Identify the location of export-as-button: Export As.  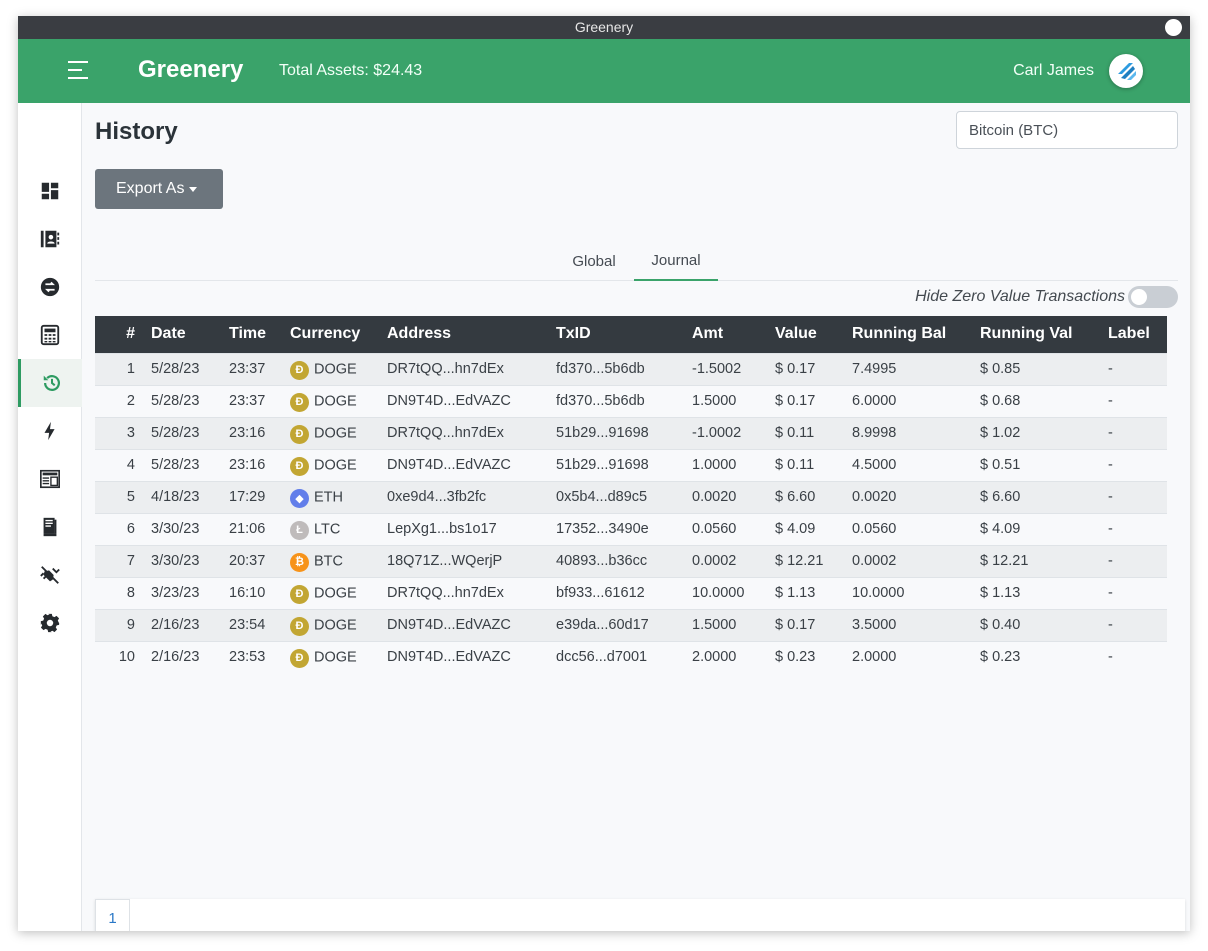
(159, 189).